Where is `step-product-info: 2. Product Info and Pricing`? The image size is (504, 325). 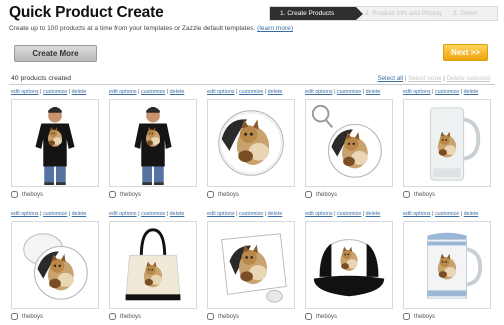 step-product-info: 2. Product Info and Pricing is located at coordinates (403, 13).